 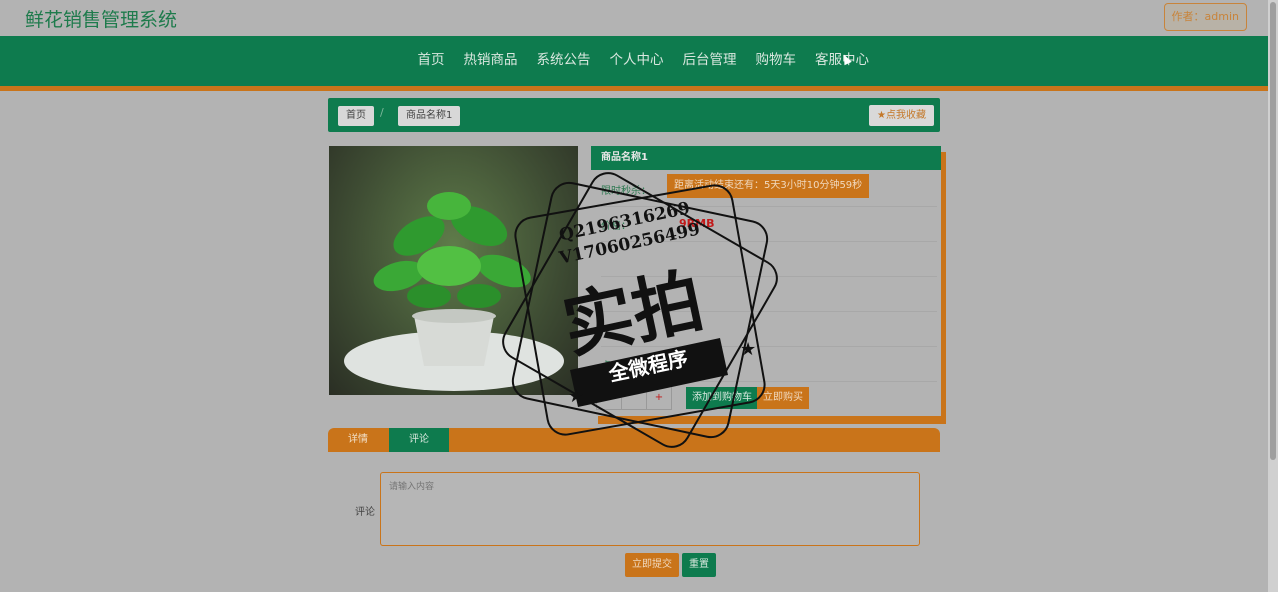 I want to click on breadcrumb: 首页 / 商品名称1 ★点我收藏, so click(x=634, y=115).